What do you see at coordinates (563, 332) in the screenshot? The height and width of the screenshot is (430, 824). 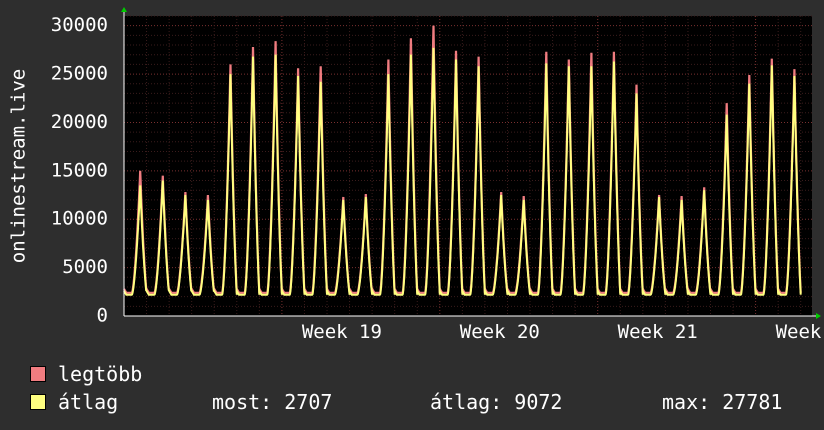 I see `x-tick-labels: Week 19 Week 20 Week 21 Week 22` at bounding box center [563, 332].